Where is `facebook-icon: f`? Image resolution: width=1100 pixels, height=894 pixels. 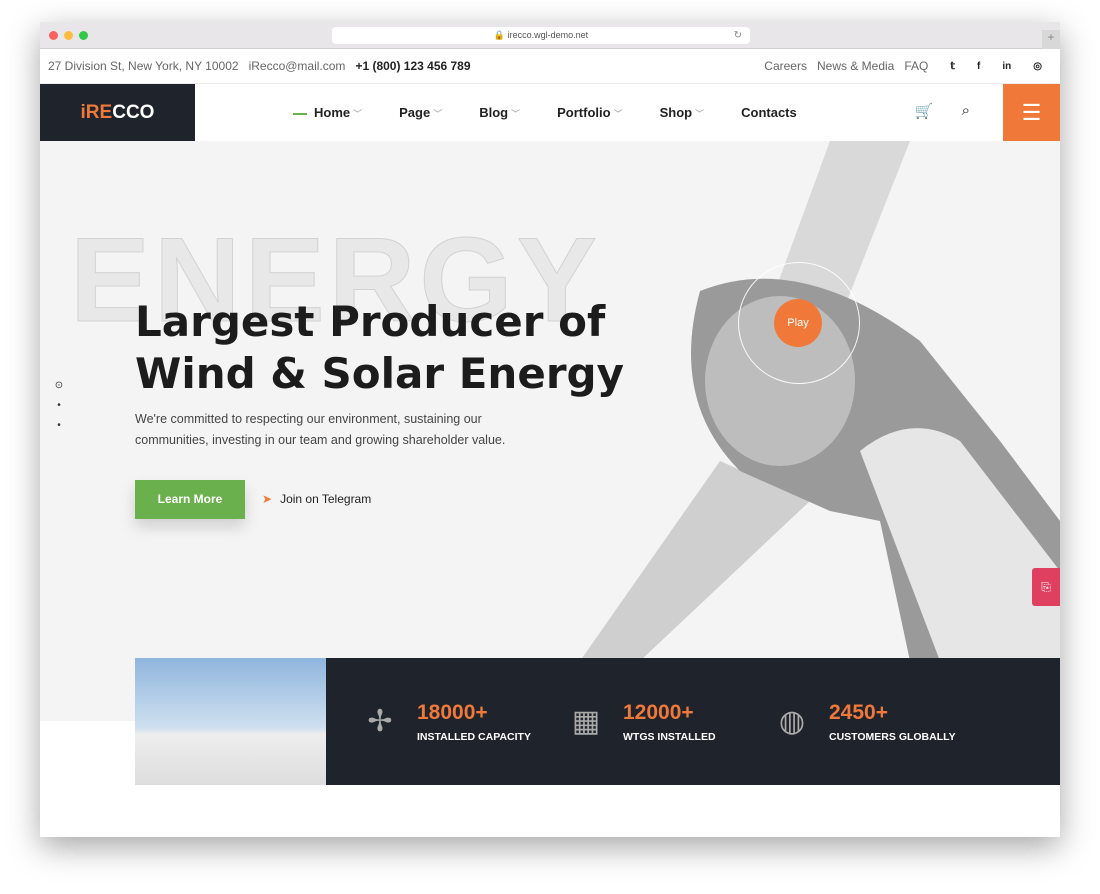 facebook-icon: f is located at coordinates (978, 66).